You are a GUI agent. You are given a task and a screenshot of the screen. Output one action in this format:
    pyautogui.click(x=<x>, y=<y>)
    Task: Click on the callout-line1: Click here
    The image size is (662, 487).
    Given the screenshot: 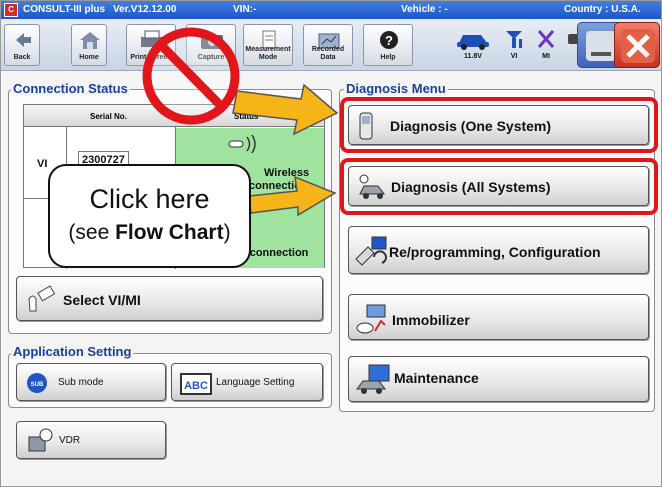 What is the action you would take?
    pyautogui.click(x=149, y=199)
    